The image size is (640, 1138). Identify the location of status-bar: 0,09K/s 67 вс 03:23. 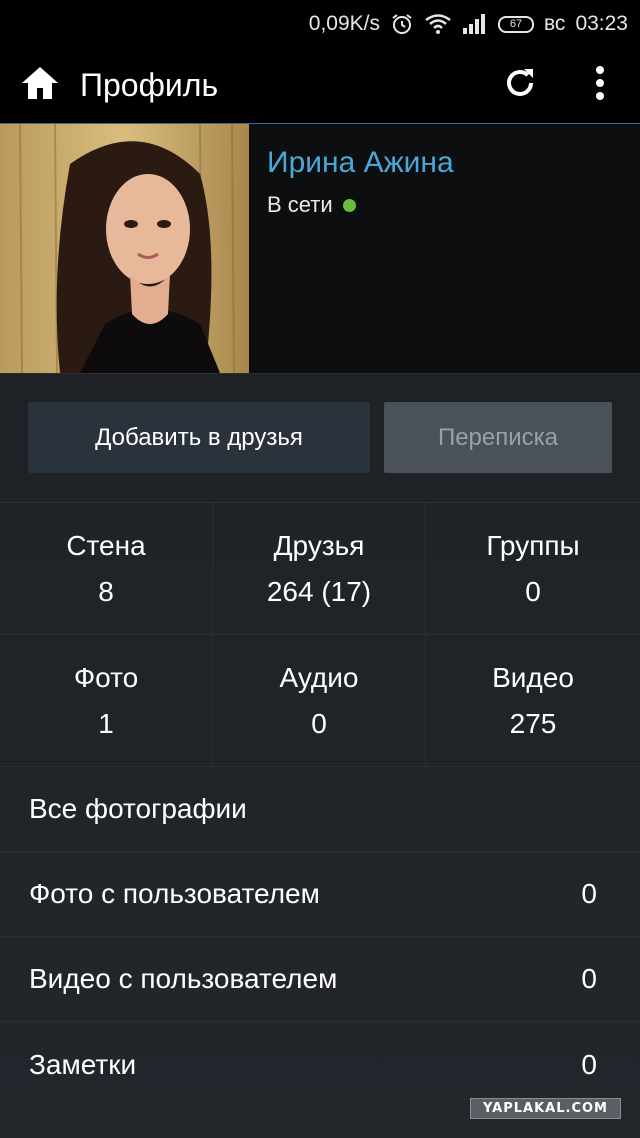
(320, 24).